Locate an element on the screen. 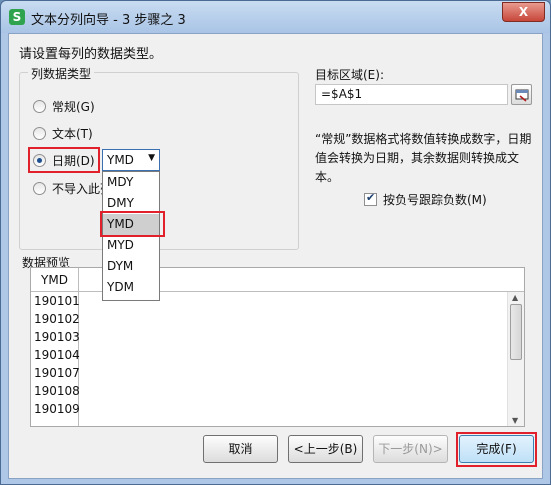 Image resolution: width=551 pixels, height=485 pixels. negative-sign-option: ✔ 按负号跟踪负数(M) is located at coordinates (425, 199).